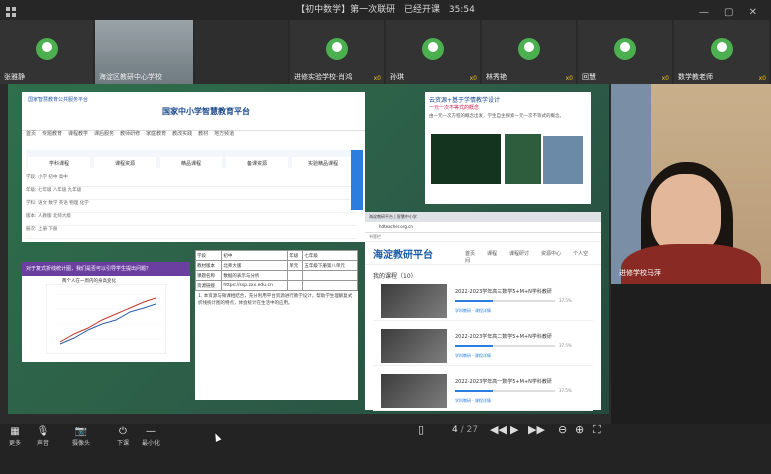  What do you see at coordinates (257, 164) in the screenshot?
I see `platform-card: 备课资源` at bounding box center [257, 164].